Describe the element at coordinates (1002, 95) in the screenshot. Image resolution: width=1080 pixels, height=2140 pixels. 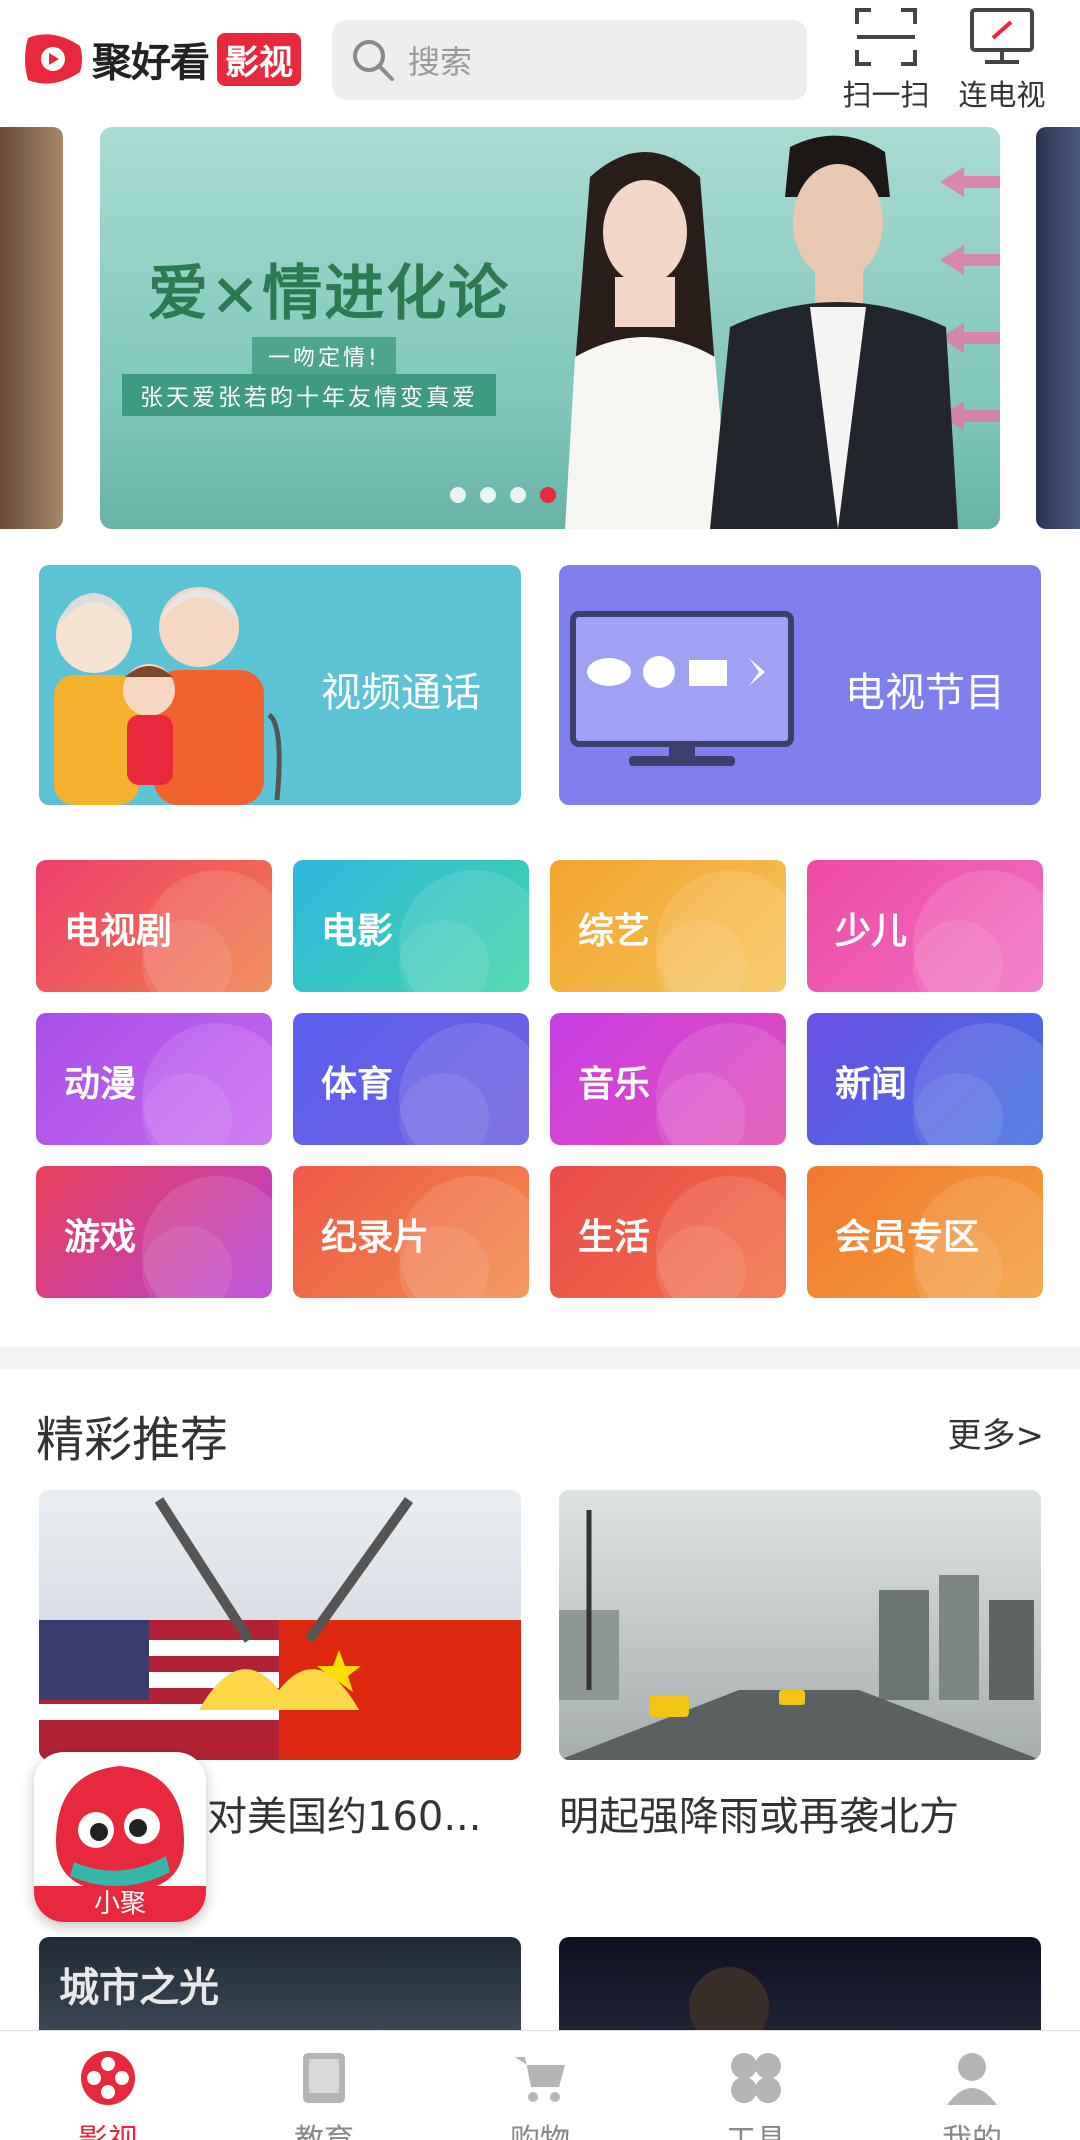
I see `tv-label: 连电视` at that location.